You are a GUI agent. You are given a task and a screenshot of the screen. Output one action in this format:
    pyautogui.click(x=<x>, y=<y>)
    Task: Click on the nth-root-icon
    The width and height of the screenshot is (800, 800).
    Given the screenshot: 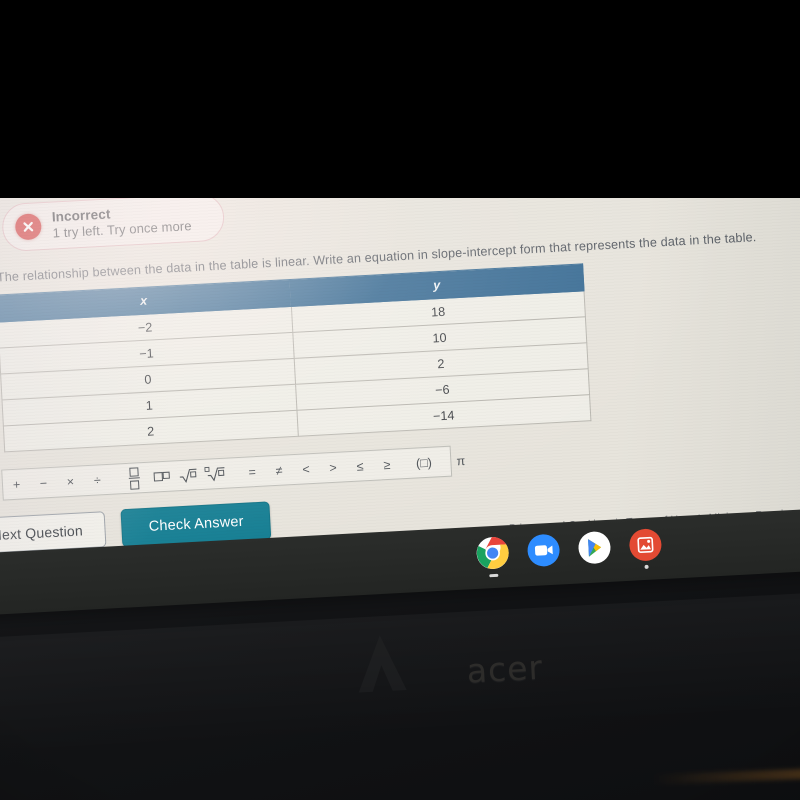 What is the action you would take?
    pyautogui.click(x=215, y=474)
    